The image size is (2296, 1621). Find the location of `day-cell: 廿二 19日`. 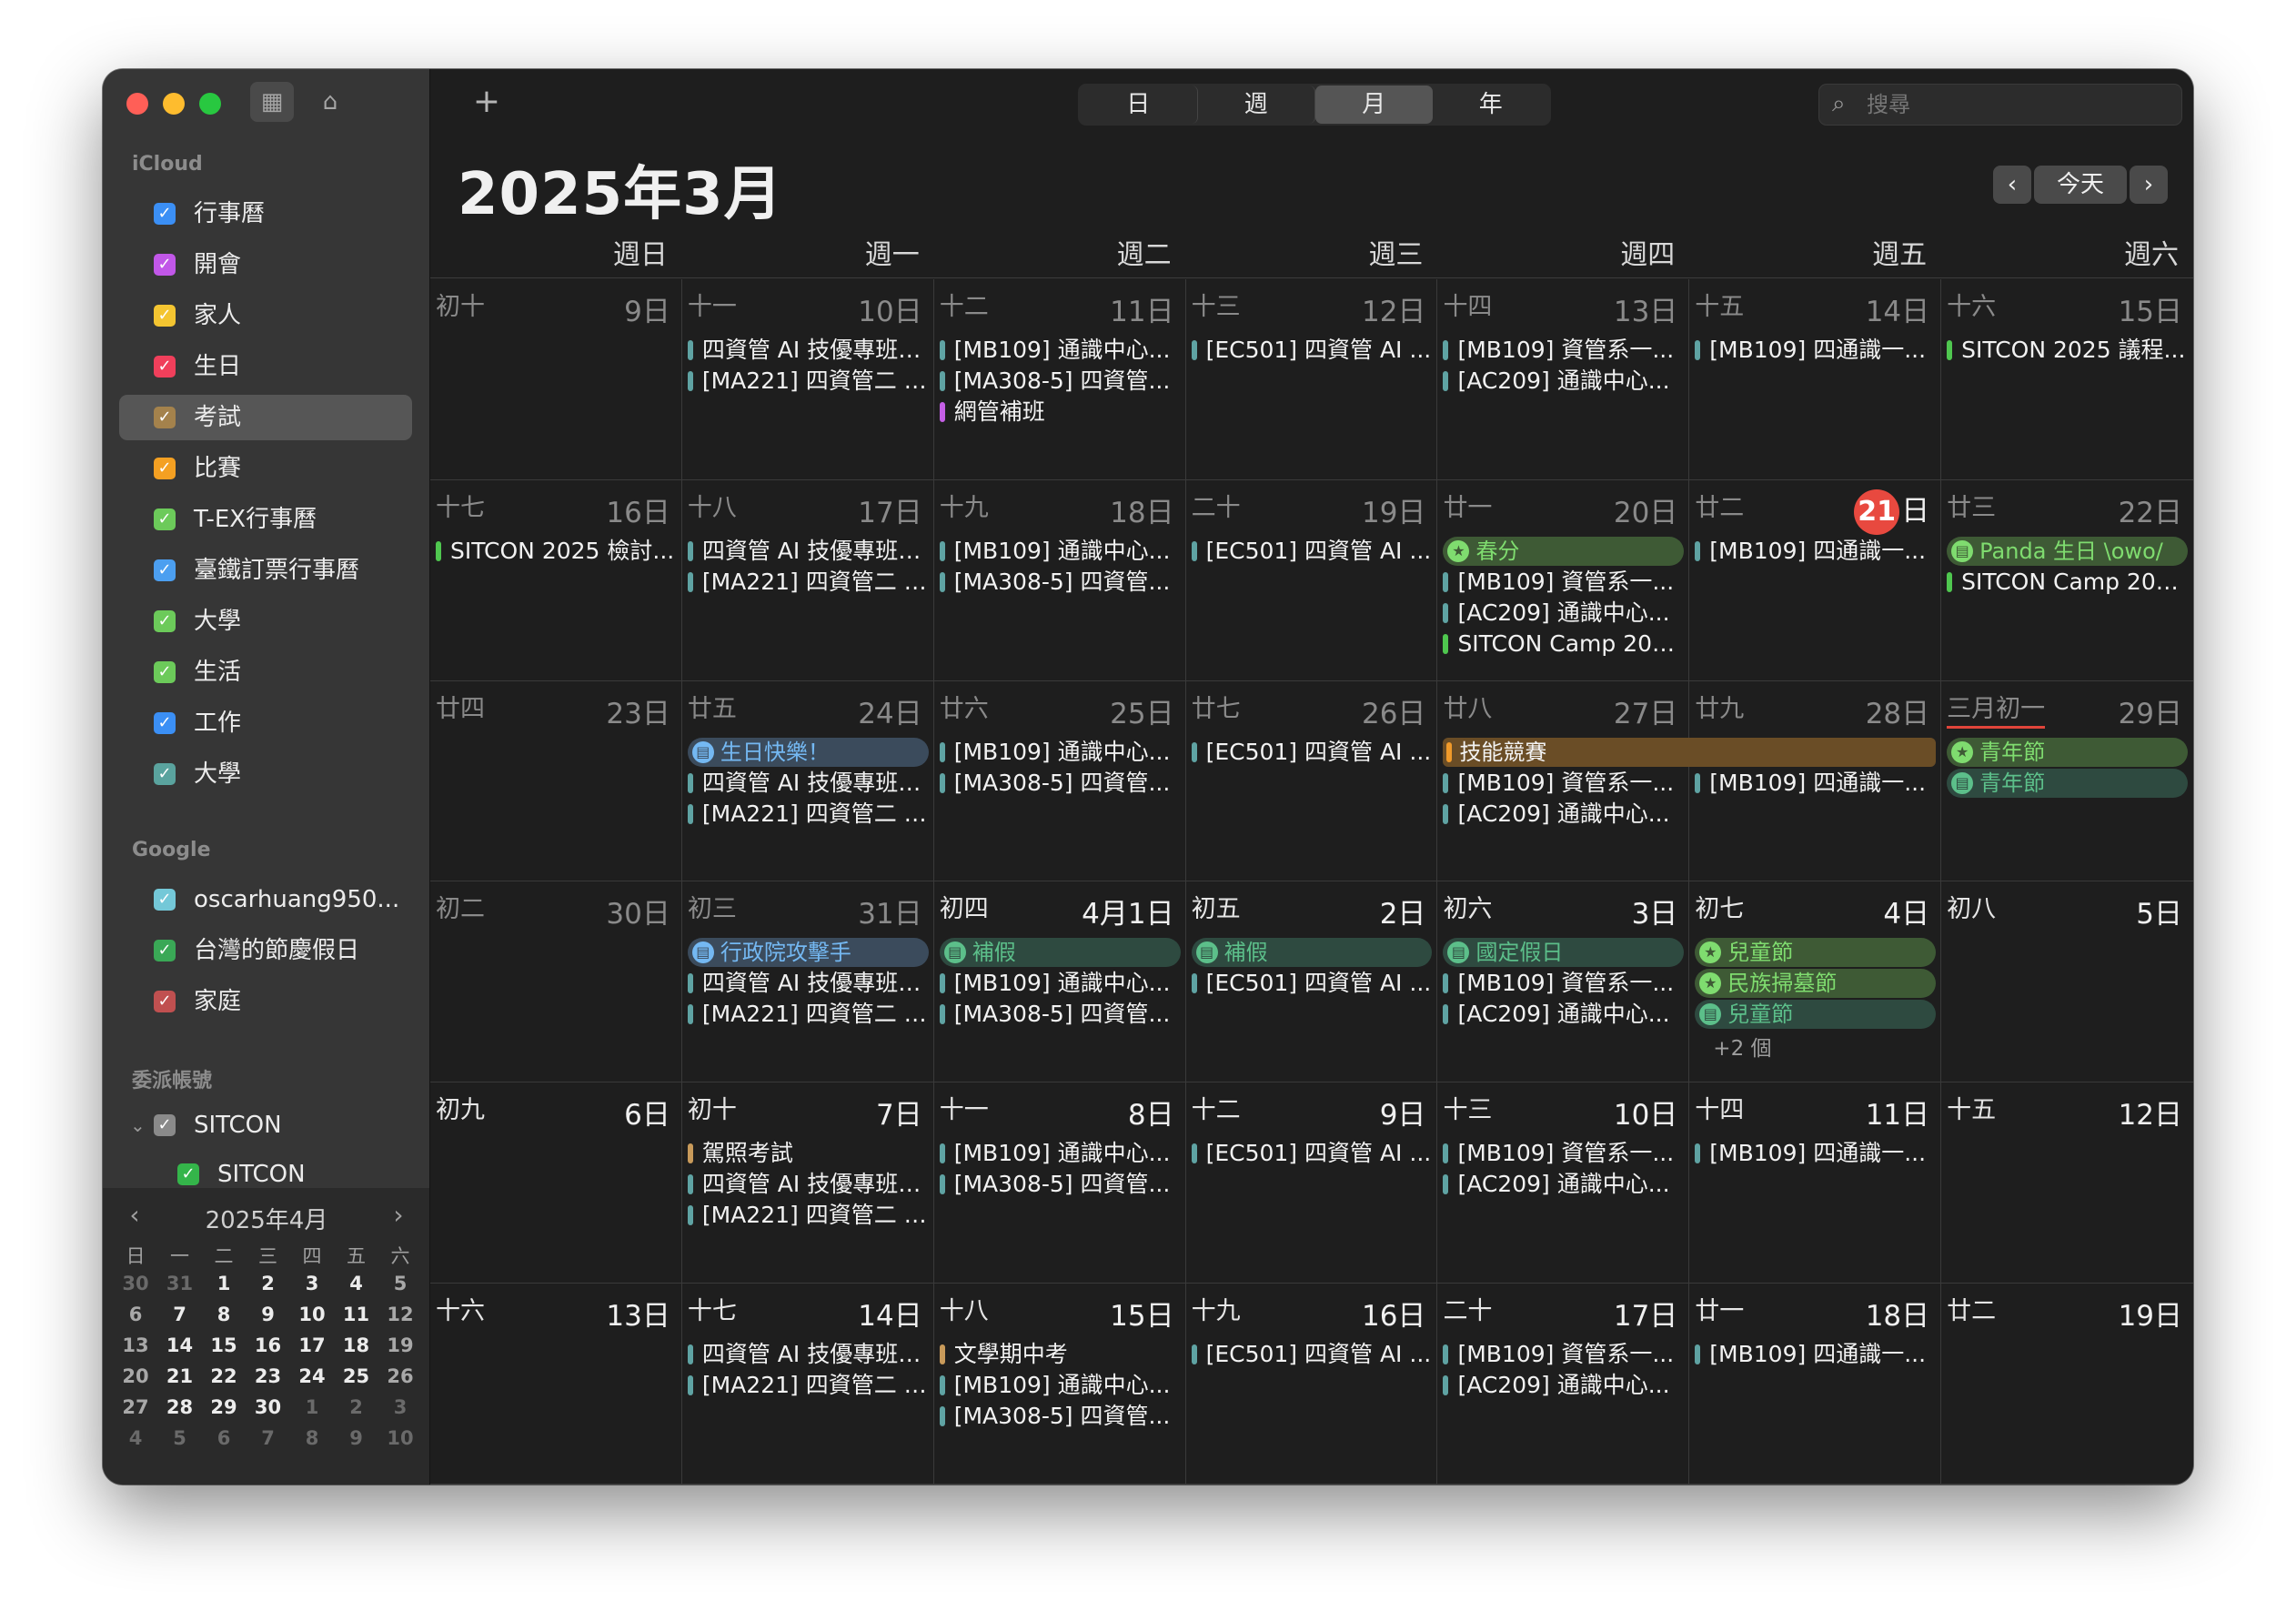

day-cell: 廿二 19日 is located at coordinates (2067, 1384).